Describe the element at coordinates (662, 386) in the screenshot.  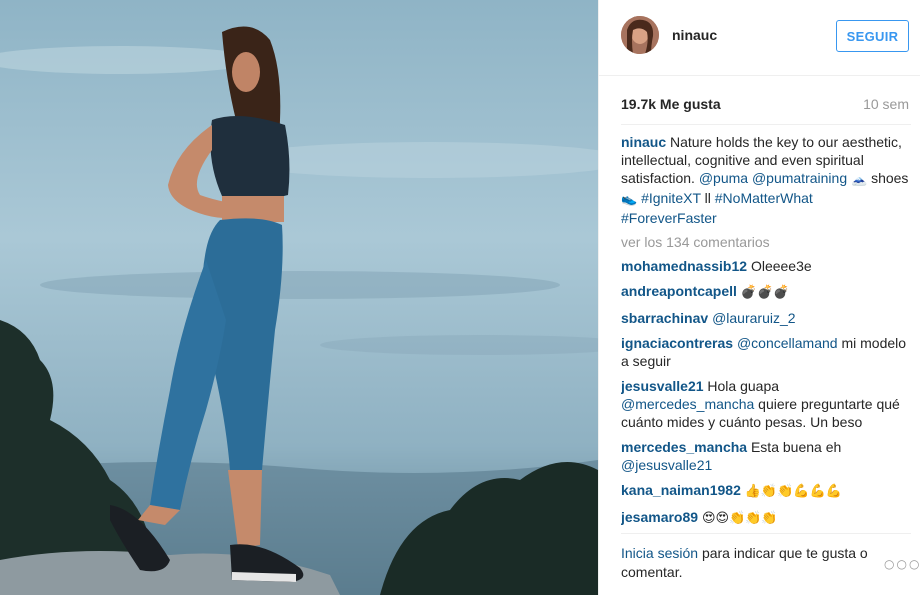
I see `comment-username: jesusvalle21` at that location.